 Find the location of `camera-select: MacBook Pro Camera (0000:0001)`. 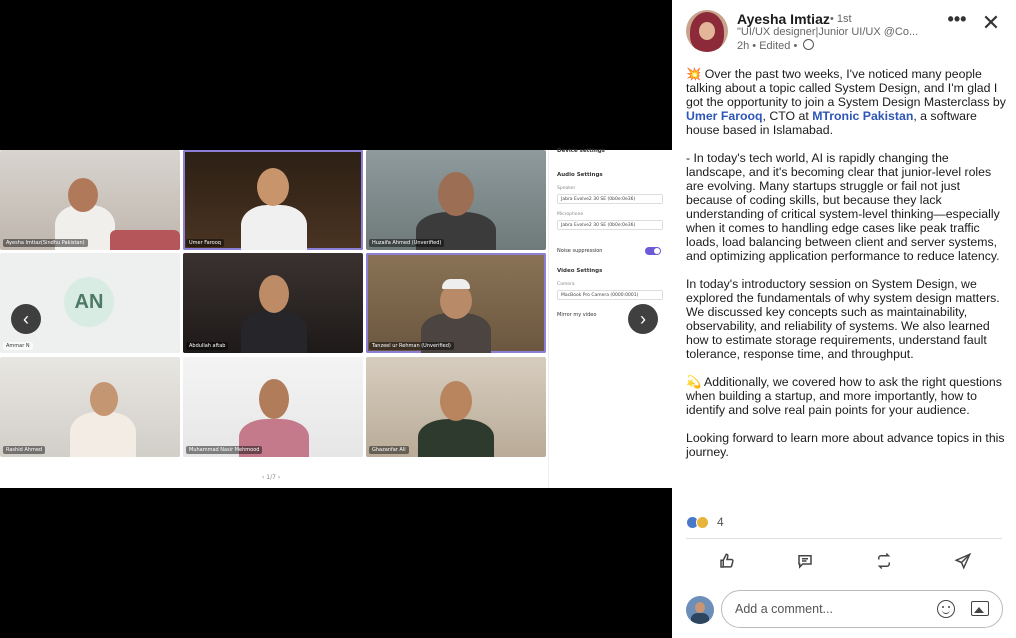

camera-select: MacBook Pro Camera (0000:0001) is located at coordinates (610, 295).